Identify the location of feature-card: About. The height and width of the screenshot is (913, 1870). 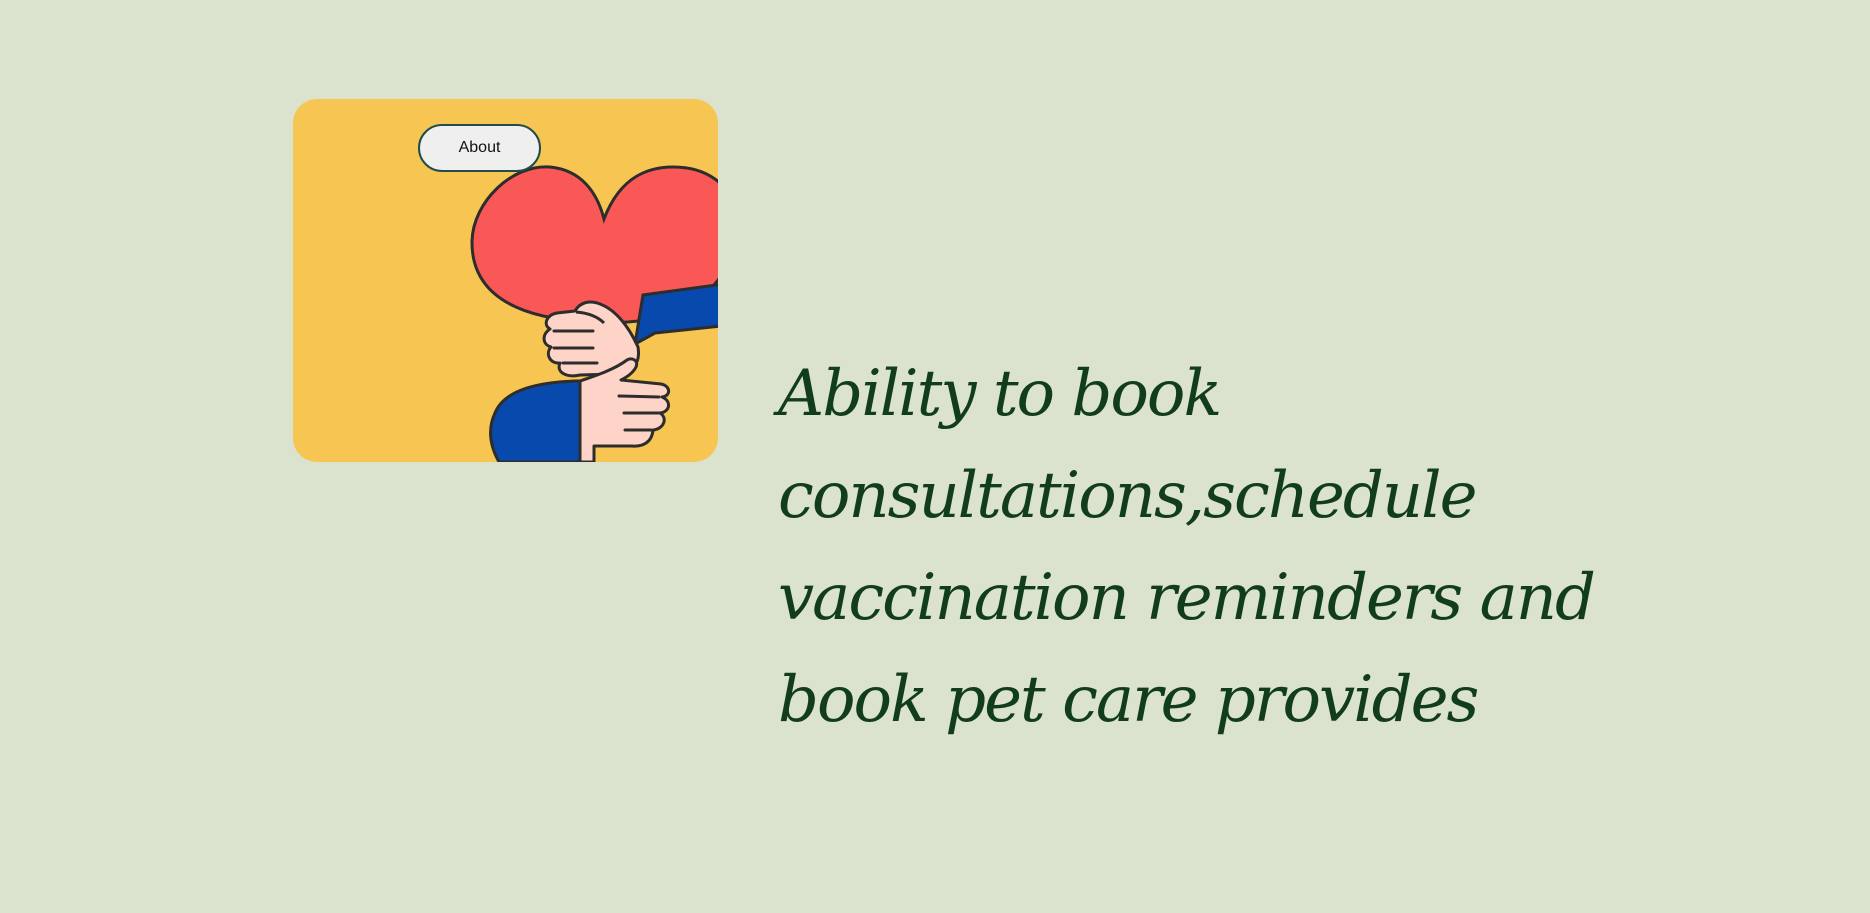
(505, 280).